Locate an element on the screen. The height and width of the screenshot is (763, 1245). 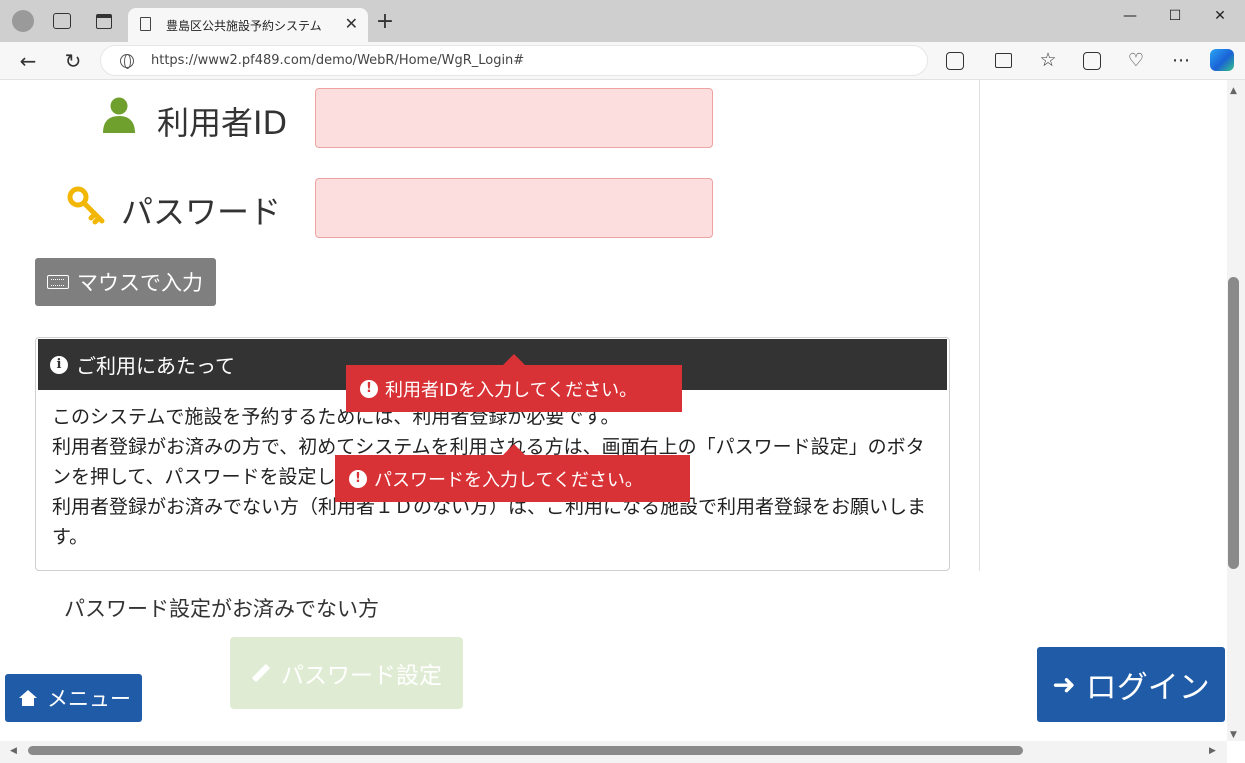
mouse-input-button: マウスで入力 is located at coordinates (125, 282).